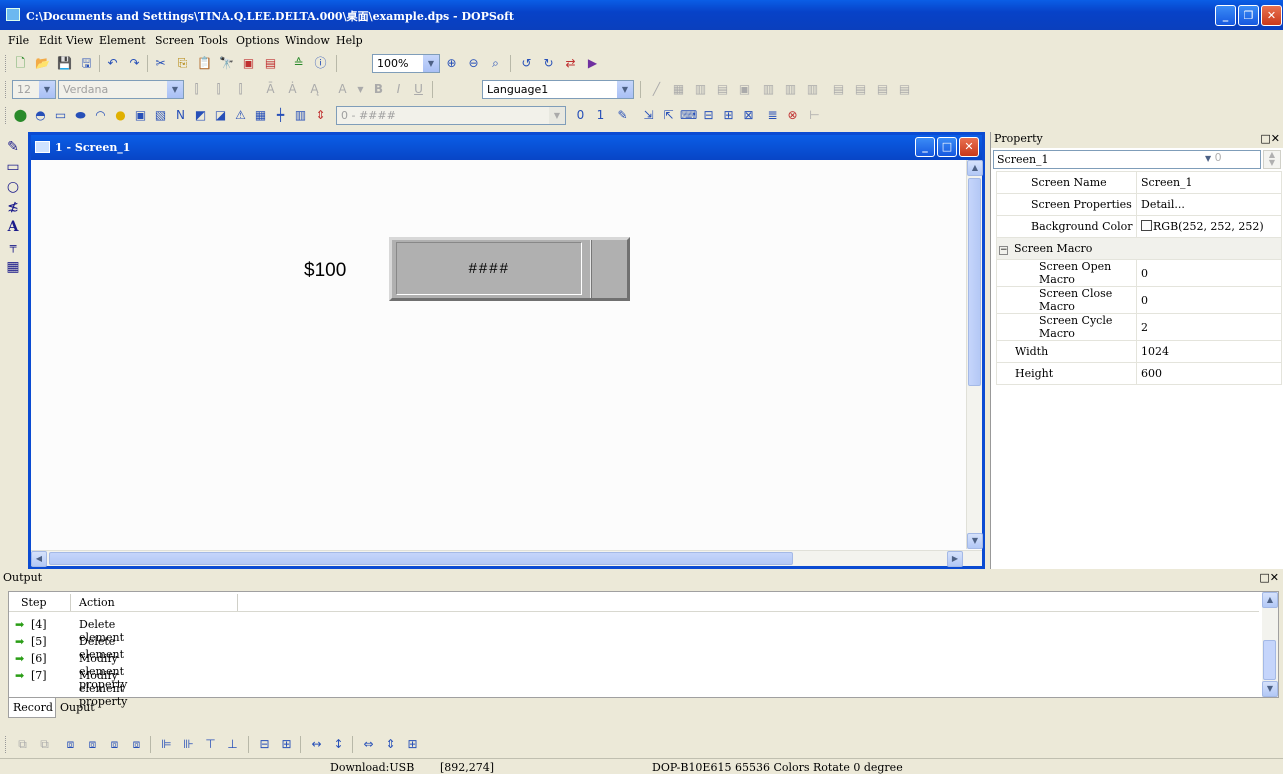  Describe the element at coordinates (120, 115) in the screenshot. I see `lamp-icon: ●` at that location.